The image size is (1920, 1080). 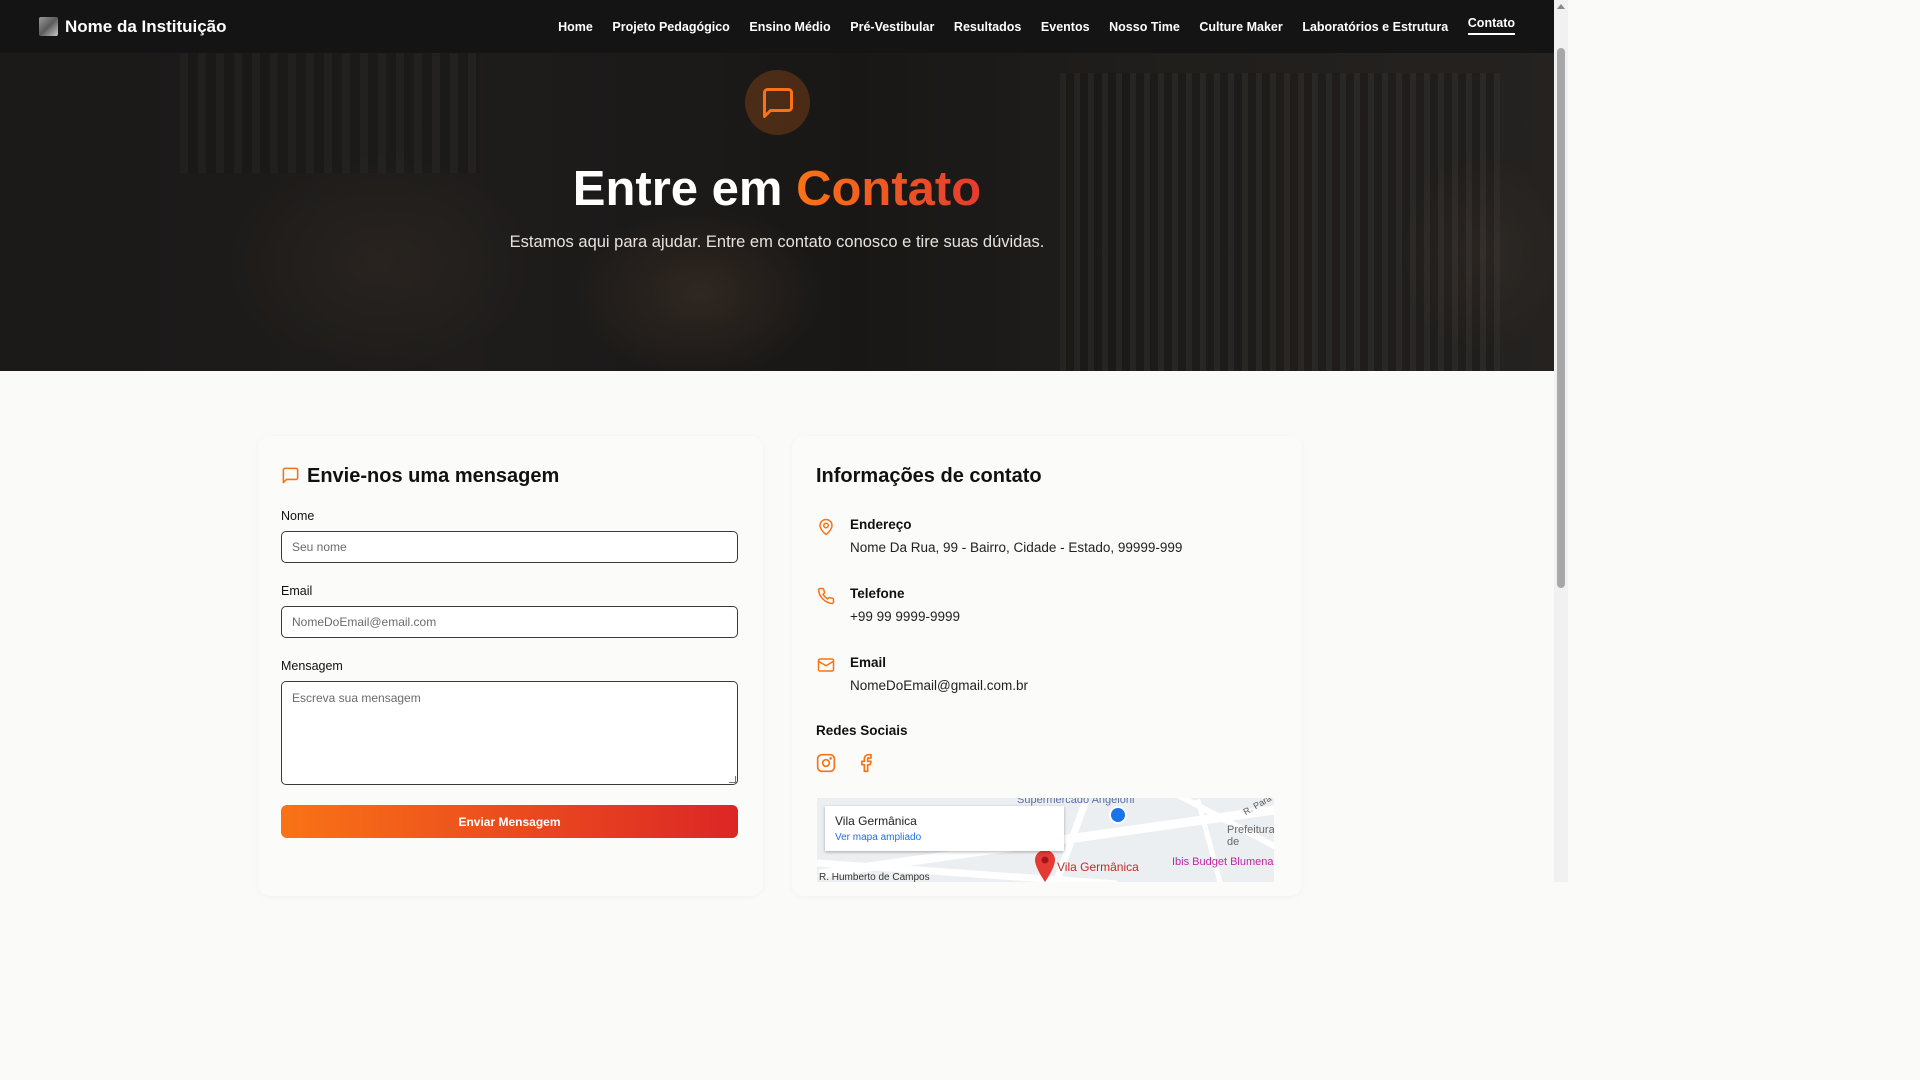 I want to click on map-label-hotel: Ibis Budget Blumena, so click(x=1223, y=862).